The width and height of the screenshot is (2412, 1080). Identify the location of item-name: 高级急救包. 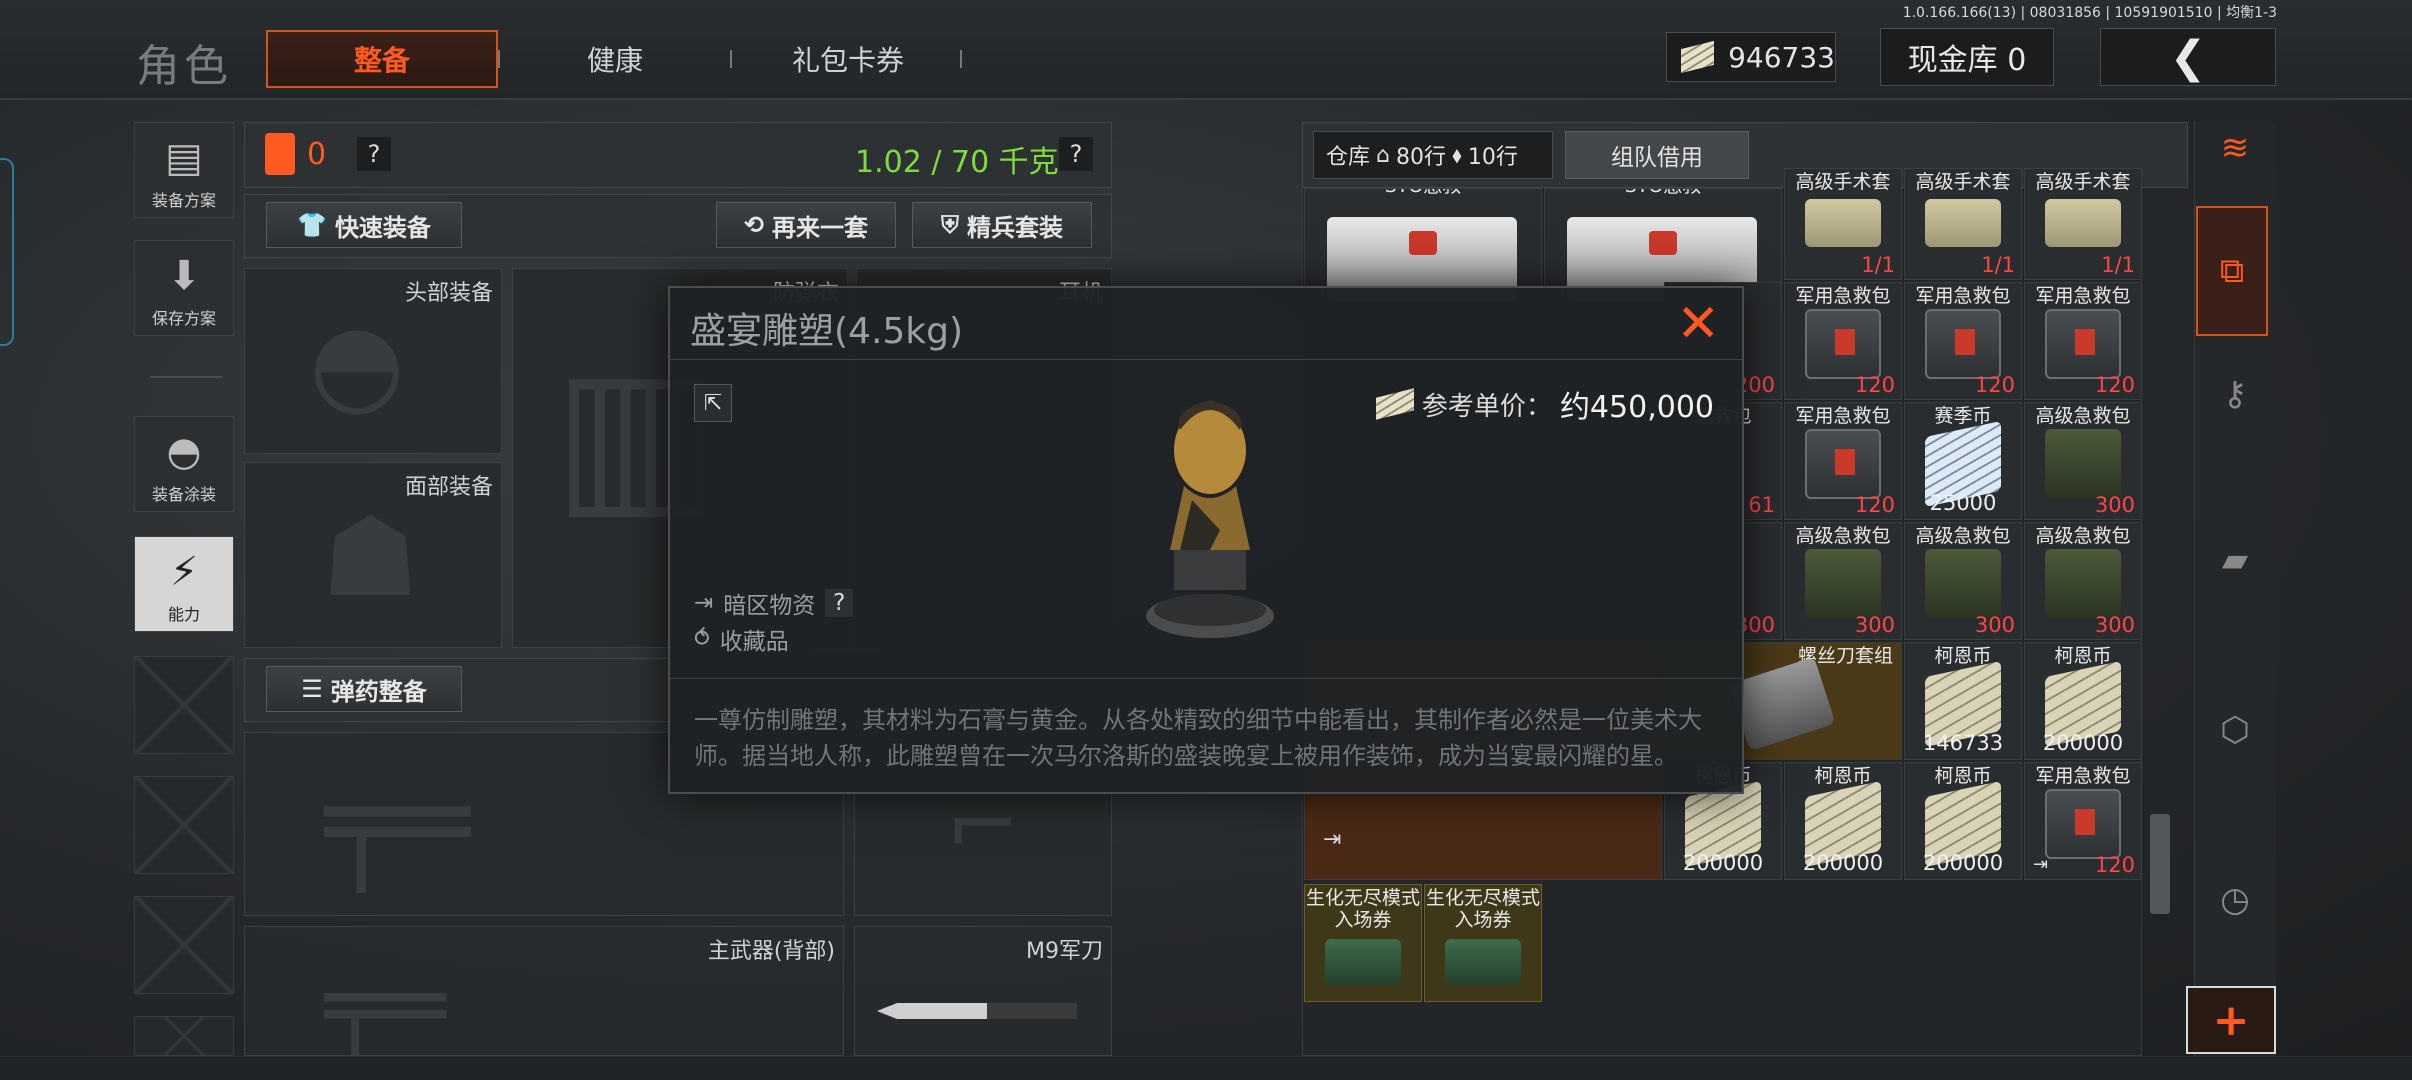
(2083, 416).